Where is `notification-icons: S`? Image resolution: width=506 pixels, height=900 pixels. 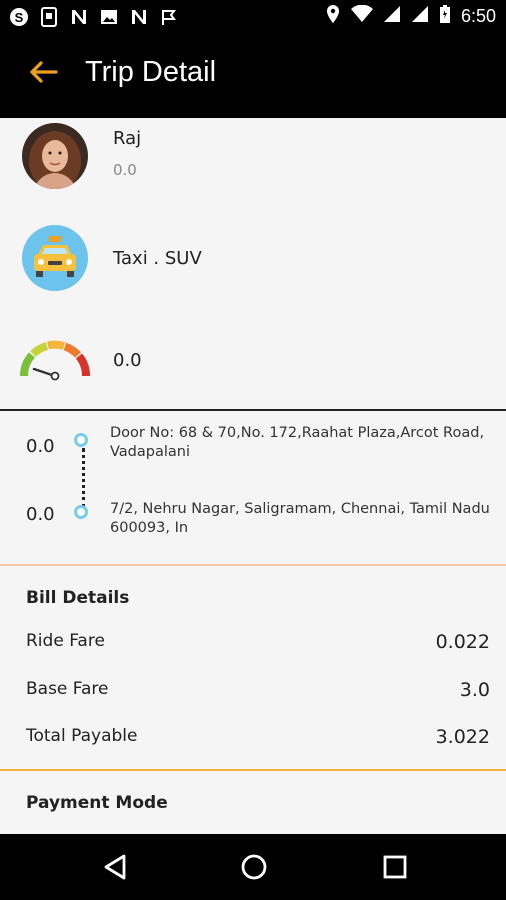 notification-icons: S is located at coordinates (94, 17).